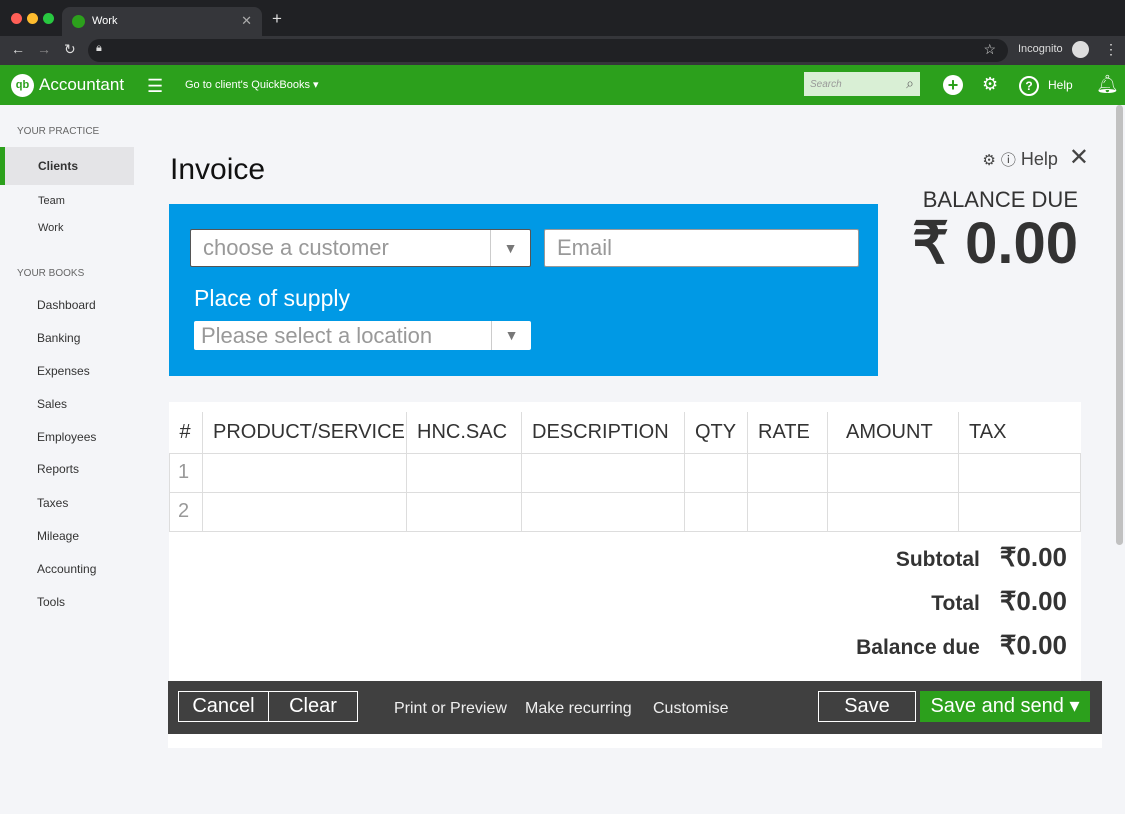 This screenshot has height=814, width=1125. I want to click on search-icon: ⌕, so click(910, 83).